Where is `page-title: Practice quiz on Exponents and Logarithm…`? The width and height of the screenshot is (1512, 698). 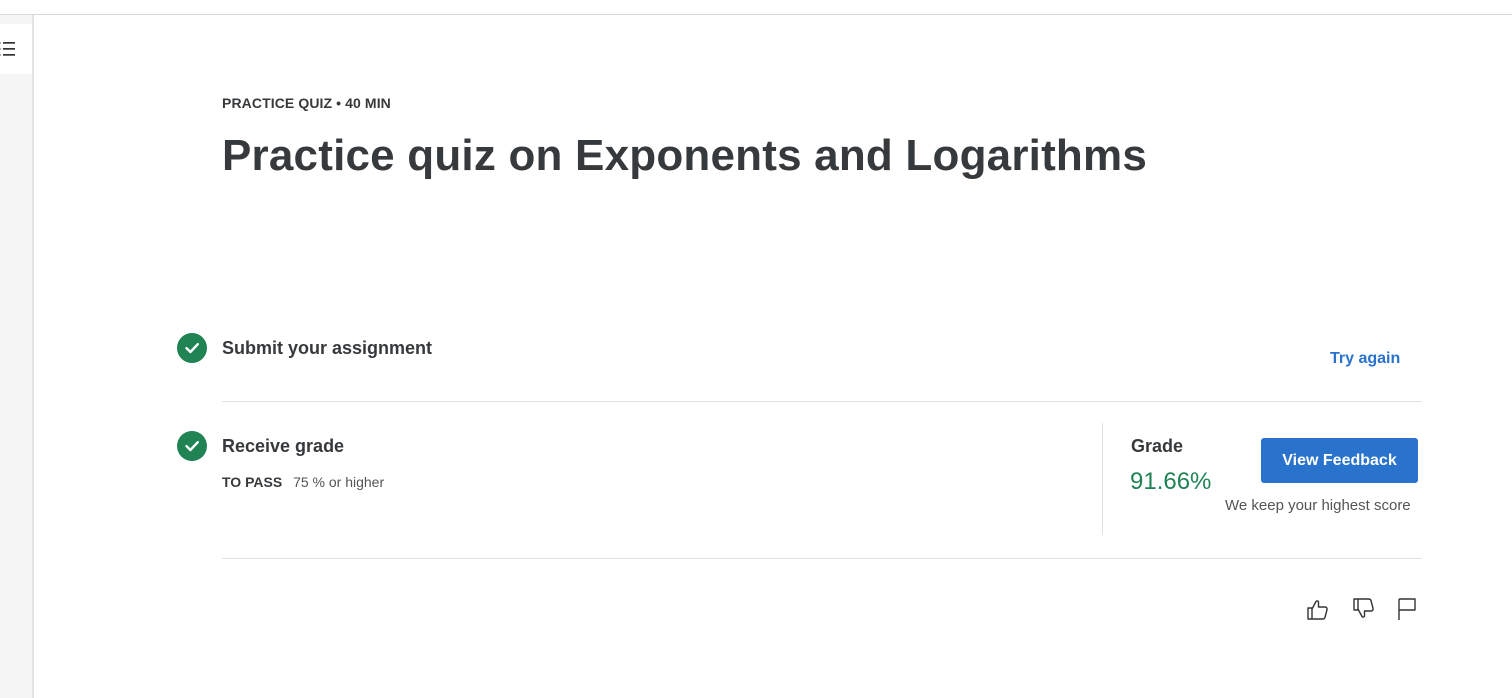 page-title: Practice quiz on Exponents and Logarithm… is located at coordinates (685, 155).